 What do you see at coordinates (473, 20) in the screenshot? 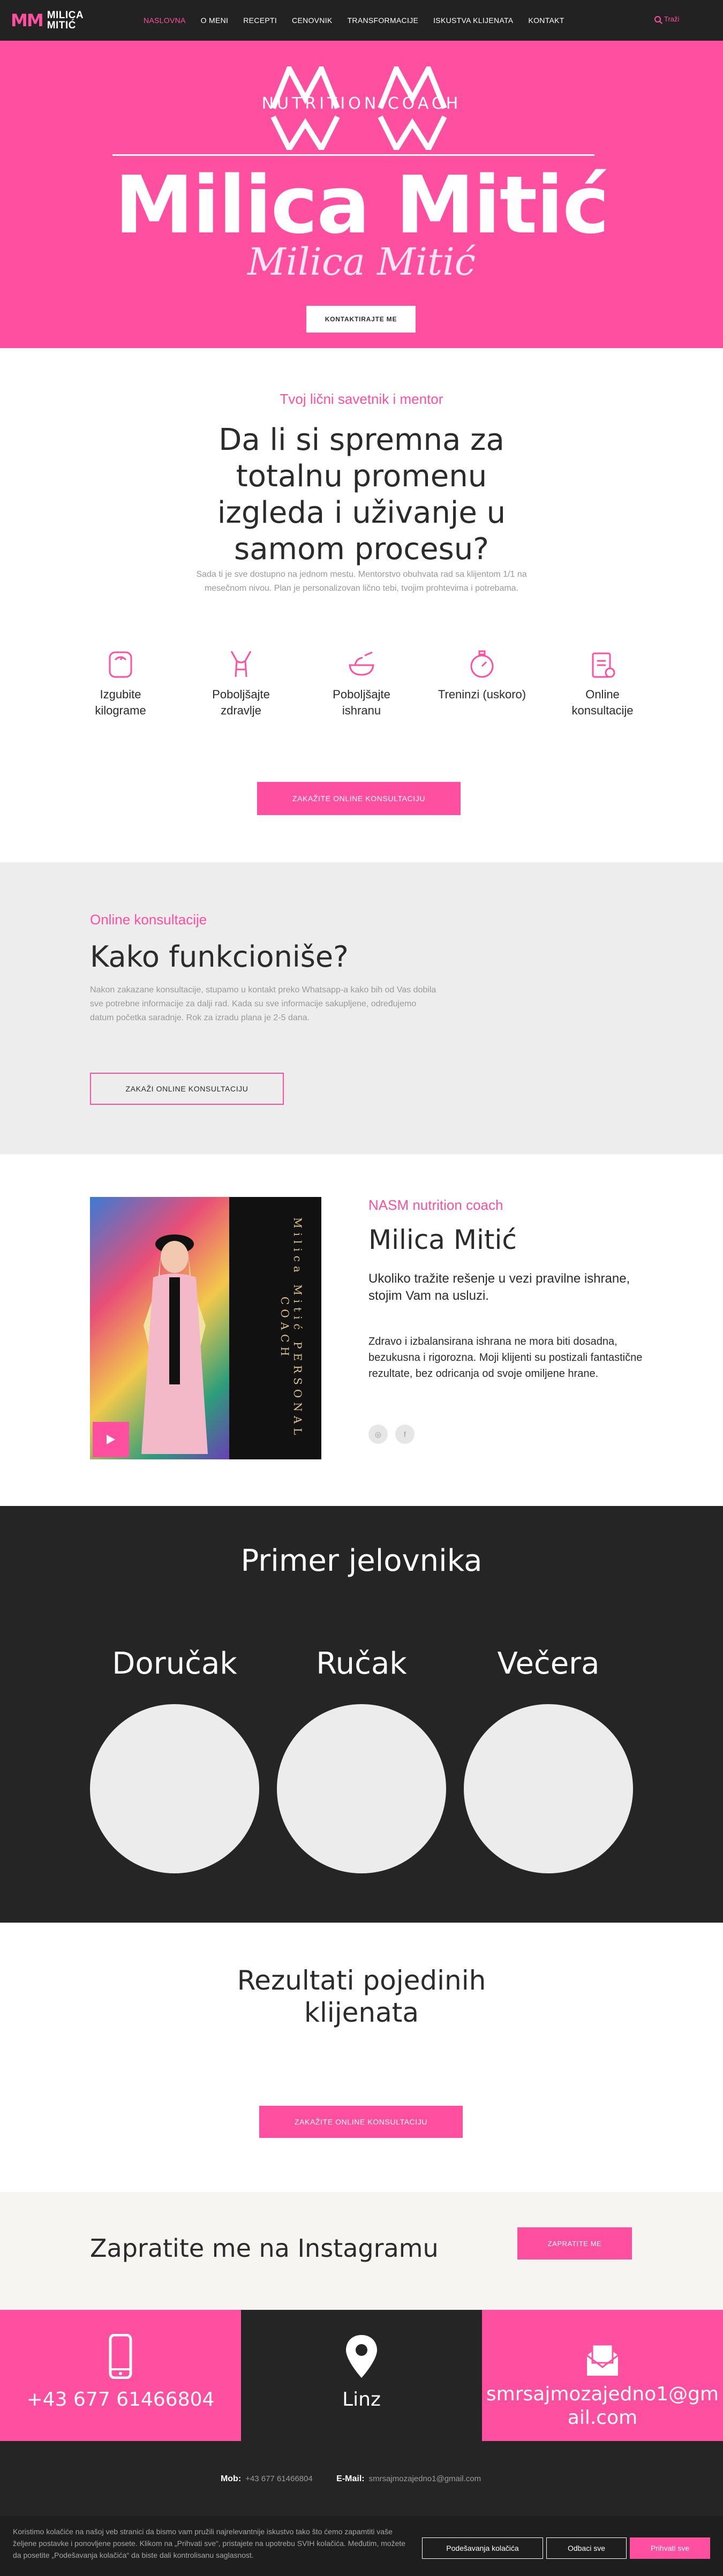
I see `nav-item-iskustva-klijenata: ISKUSTVA KLIJENATA` at bounding box center [473, 20].